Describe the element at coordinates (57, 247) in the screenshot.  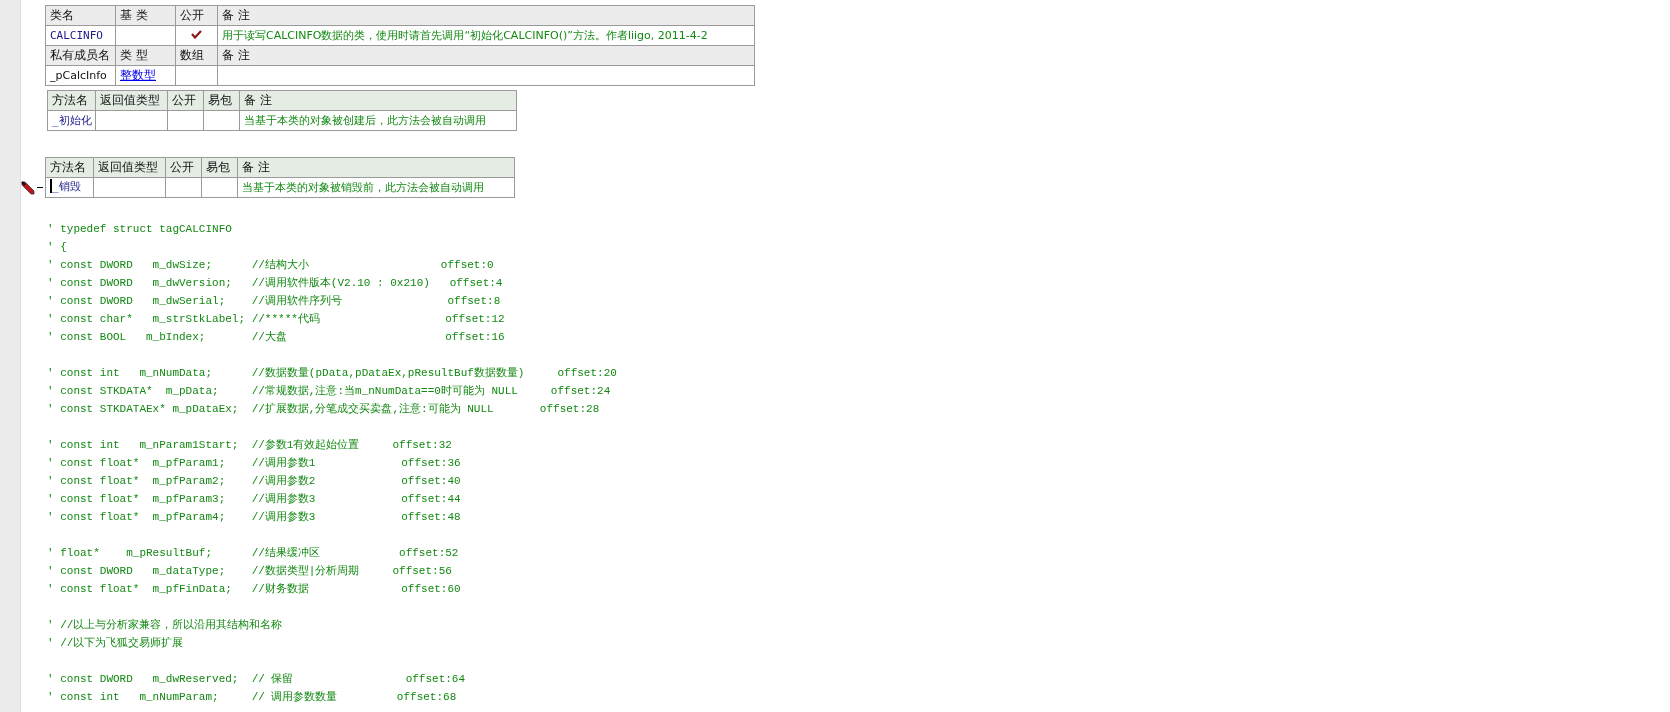
I see `code-comment-line: ' {` at that location.